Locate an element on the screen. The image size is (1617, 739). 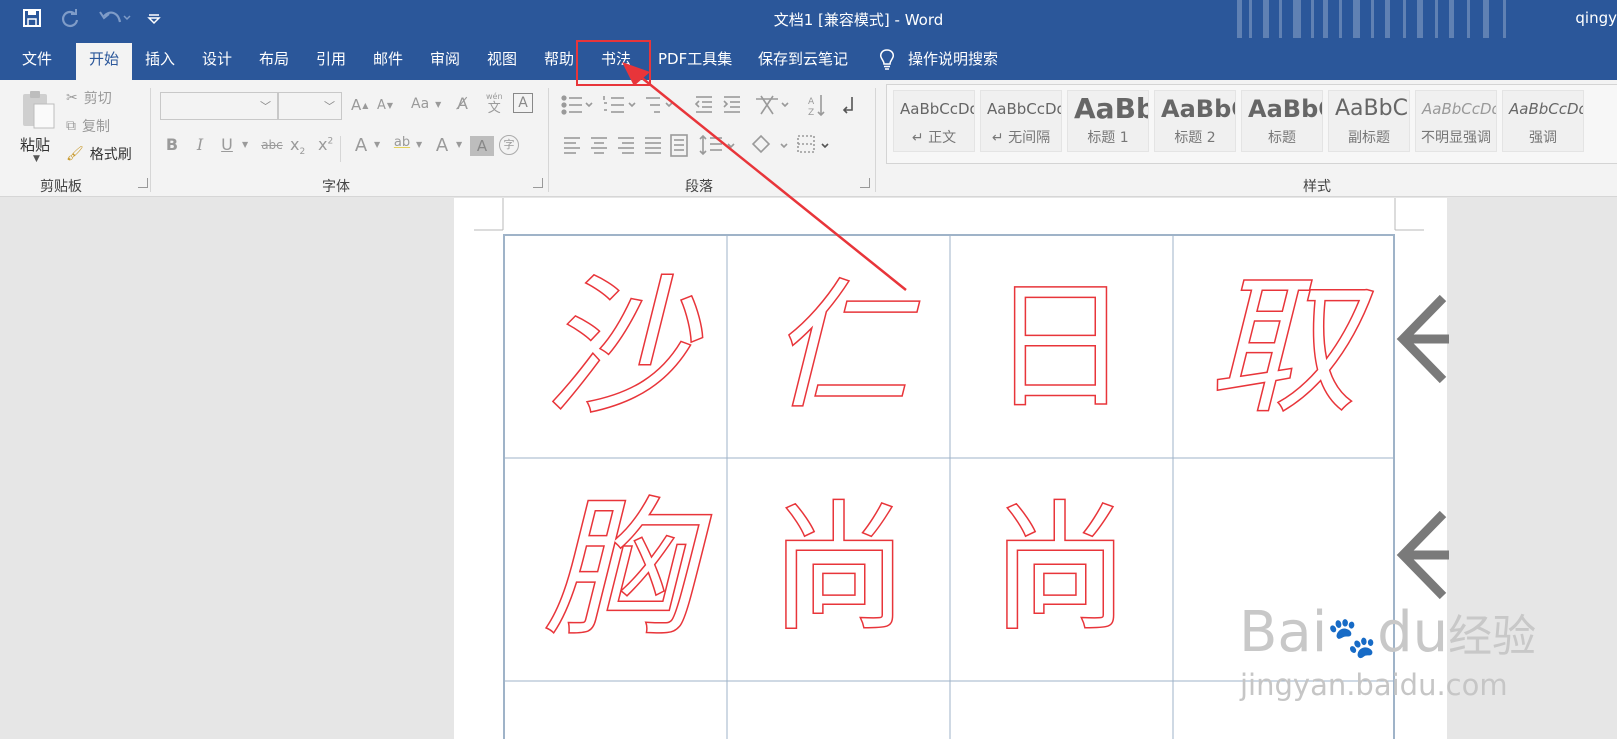
align-center-icon is located at coordinates (599, 145).